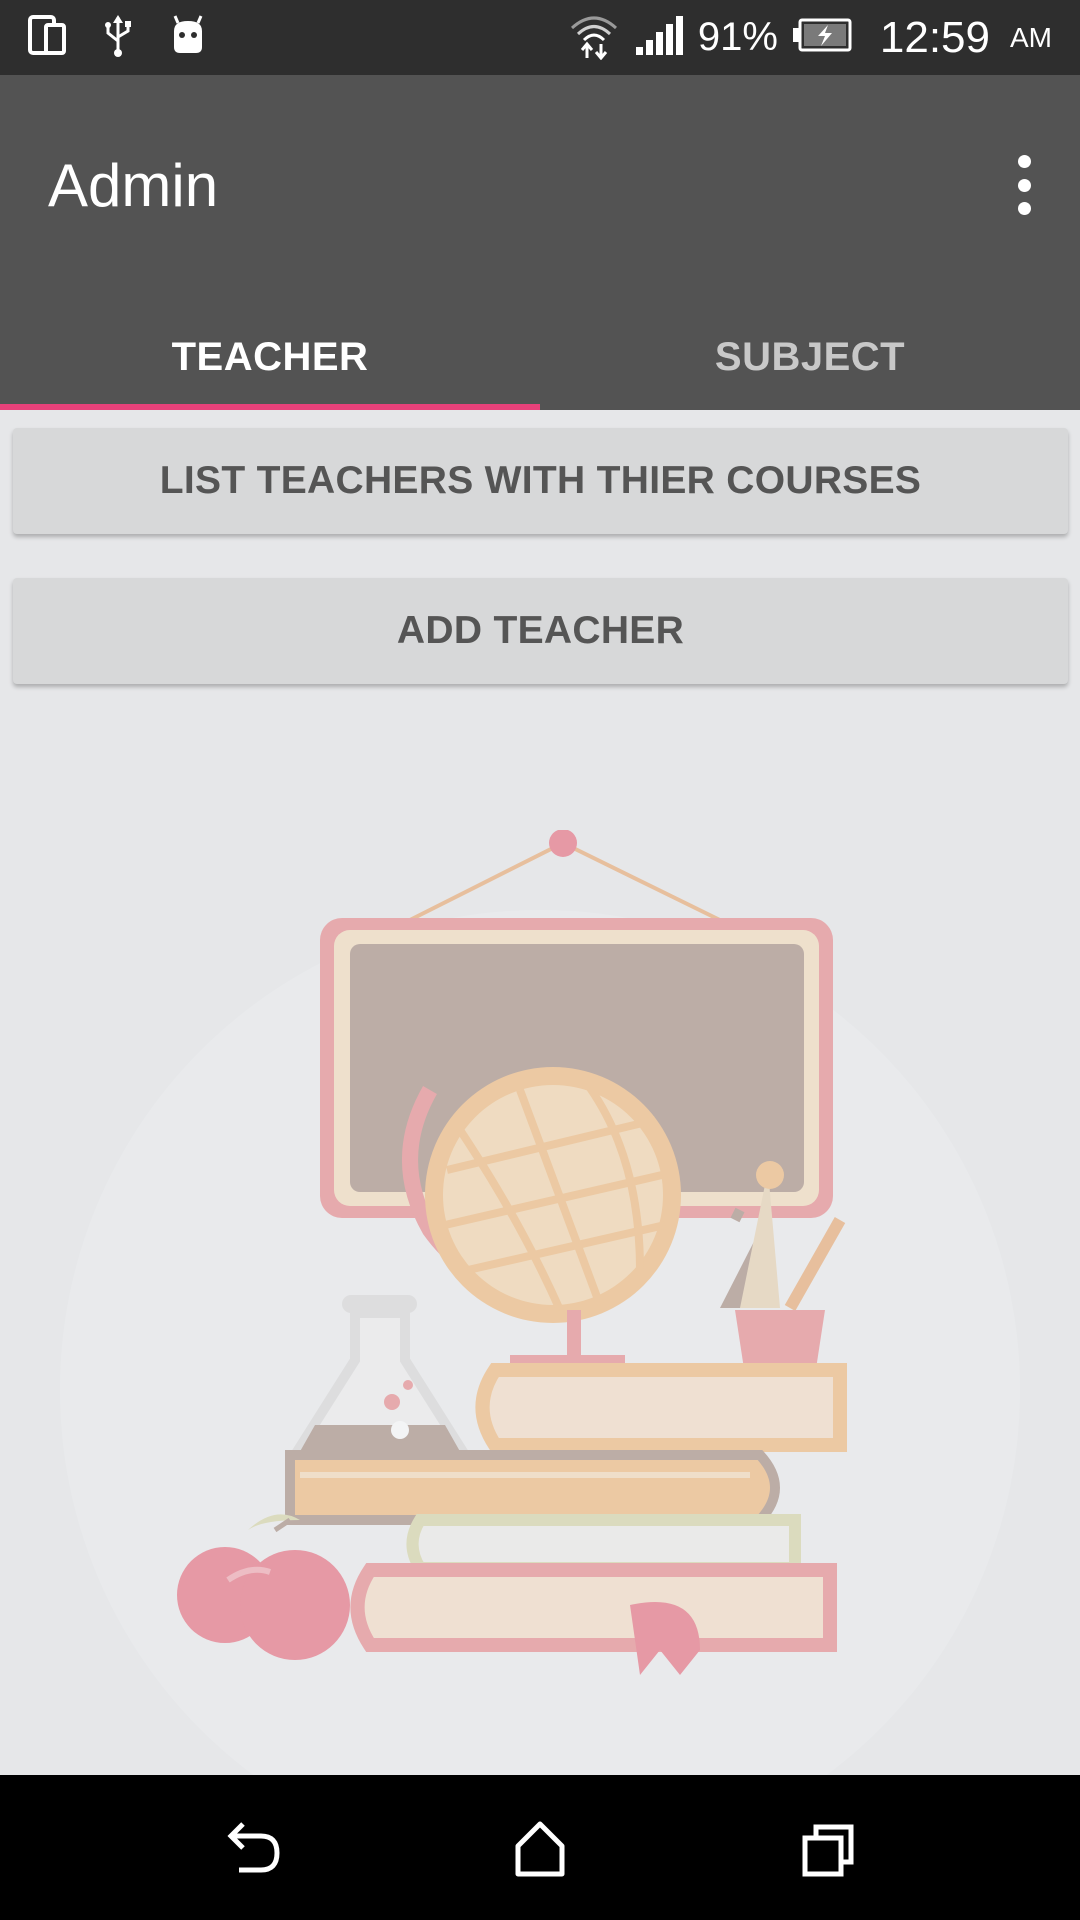 The image size is (1080, 1920). I want to click on clock-ampm: AM, so click(1031, 37).